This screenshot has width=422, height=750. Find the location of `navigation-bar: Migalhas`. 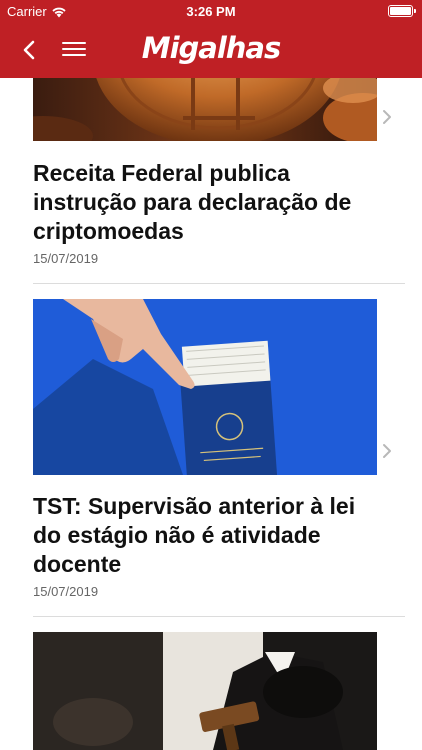

navigation-bar: Migalhas is located at coordinates (211, 50).